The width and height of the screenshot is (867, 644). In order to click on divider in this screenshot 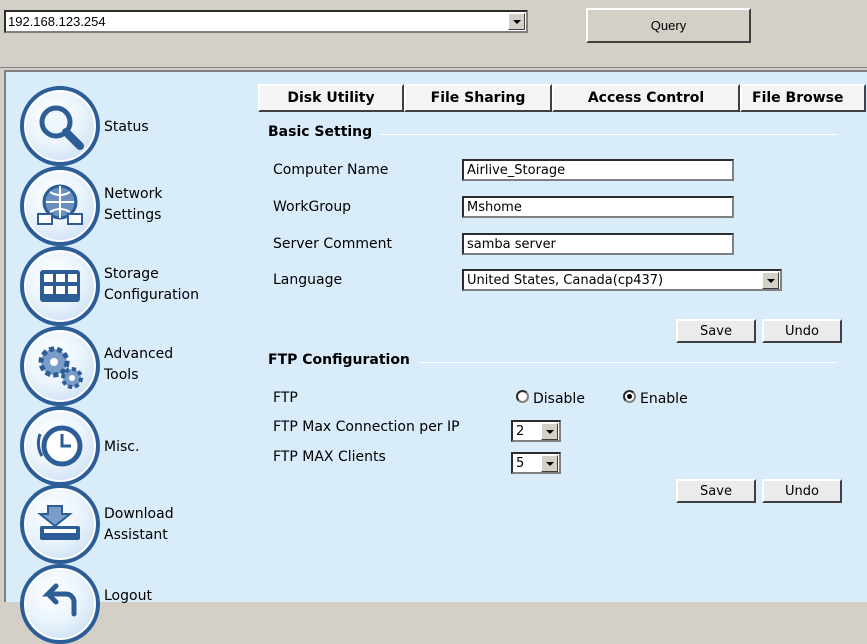, I will do `click(433, 67)`.